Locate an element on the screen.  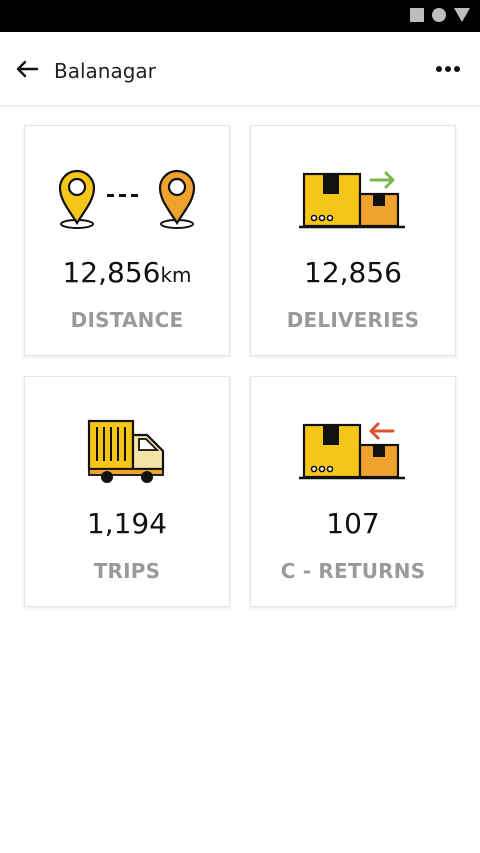
more-options-button is located at coordinates (448, 69).